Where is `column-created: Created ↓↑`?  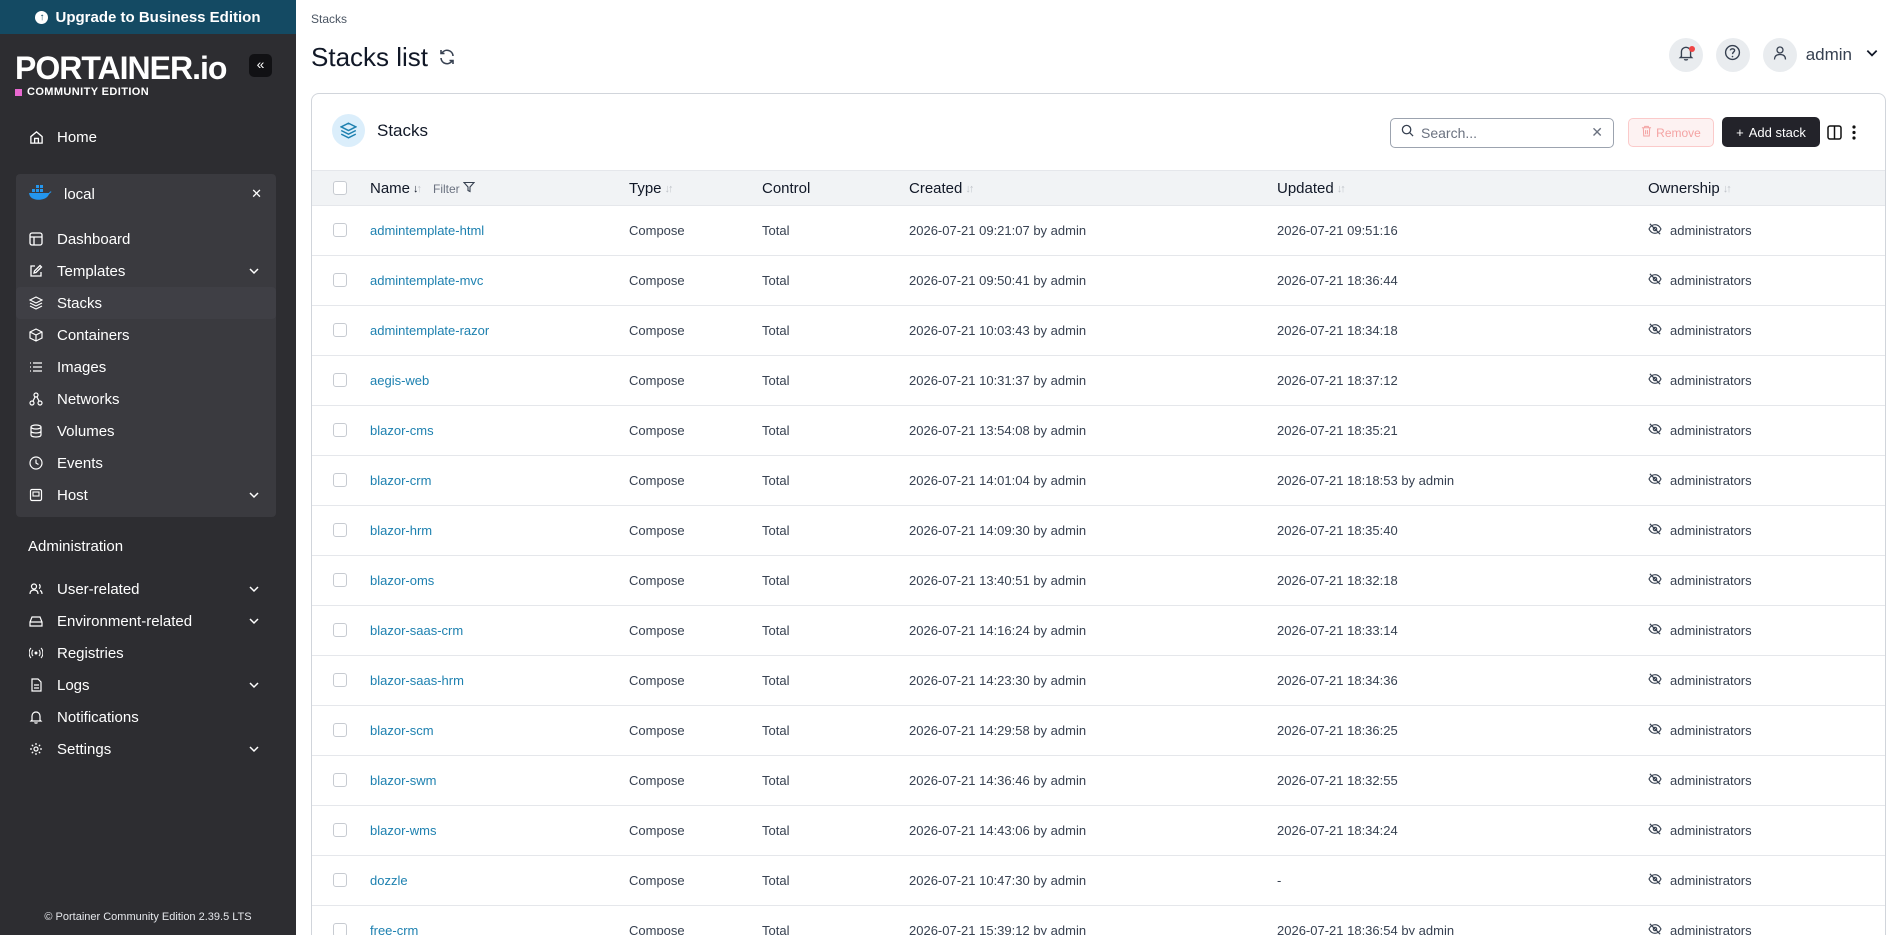
column-created: Created ↓↑ is located at coordinates (941, 188).